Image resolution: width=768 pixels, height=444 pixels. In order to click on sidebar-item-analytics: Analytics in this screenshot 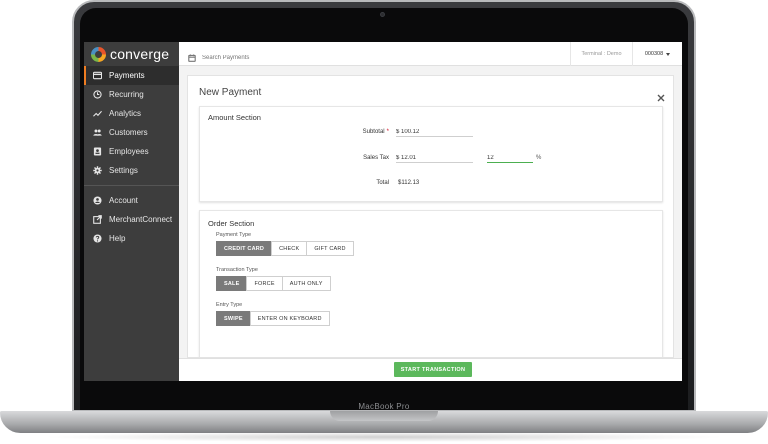, I will do `click(131, 113)`.